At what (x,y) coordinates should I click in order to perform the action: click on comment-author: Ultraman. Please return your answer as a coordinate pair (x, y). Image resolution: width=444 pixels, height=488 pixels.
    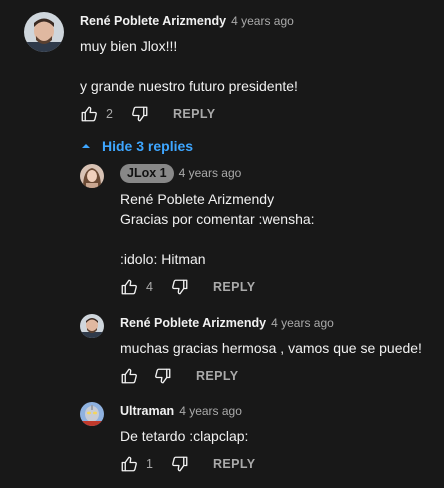
    Looking at the image, I should click on (147, 411).